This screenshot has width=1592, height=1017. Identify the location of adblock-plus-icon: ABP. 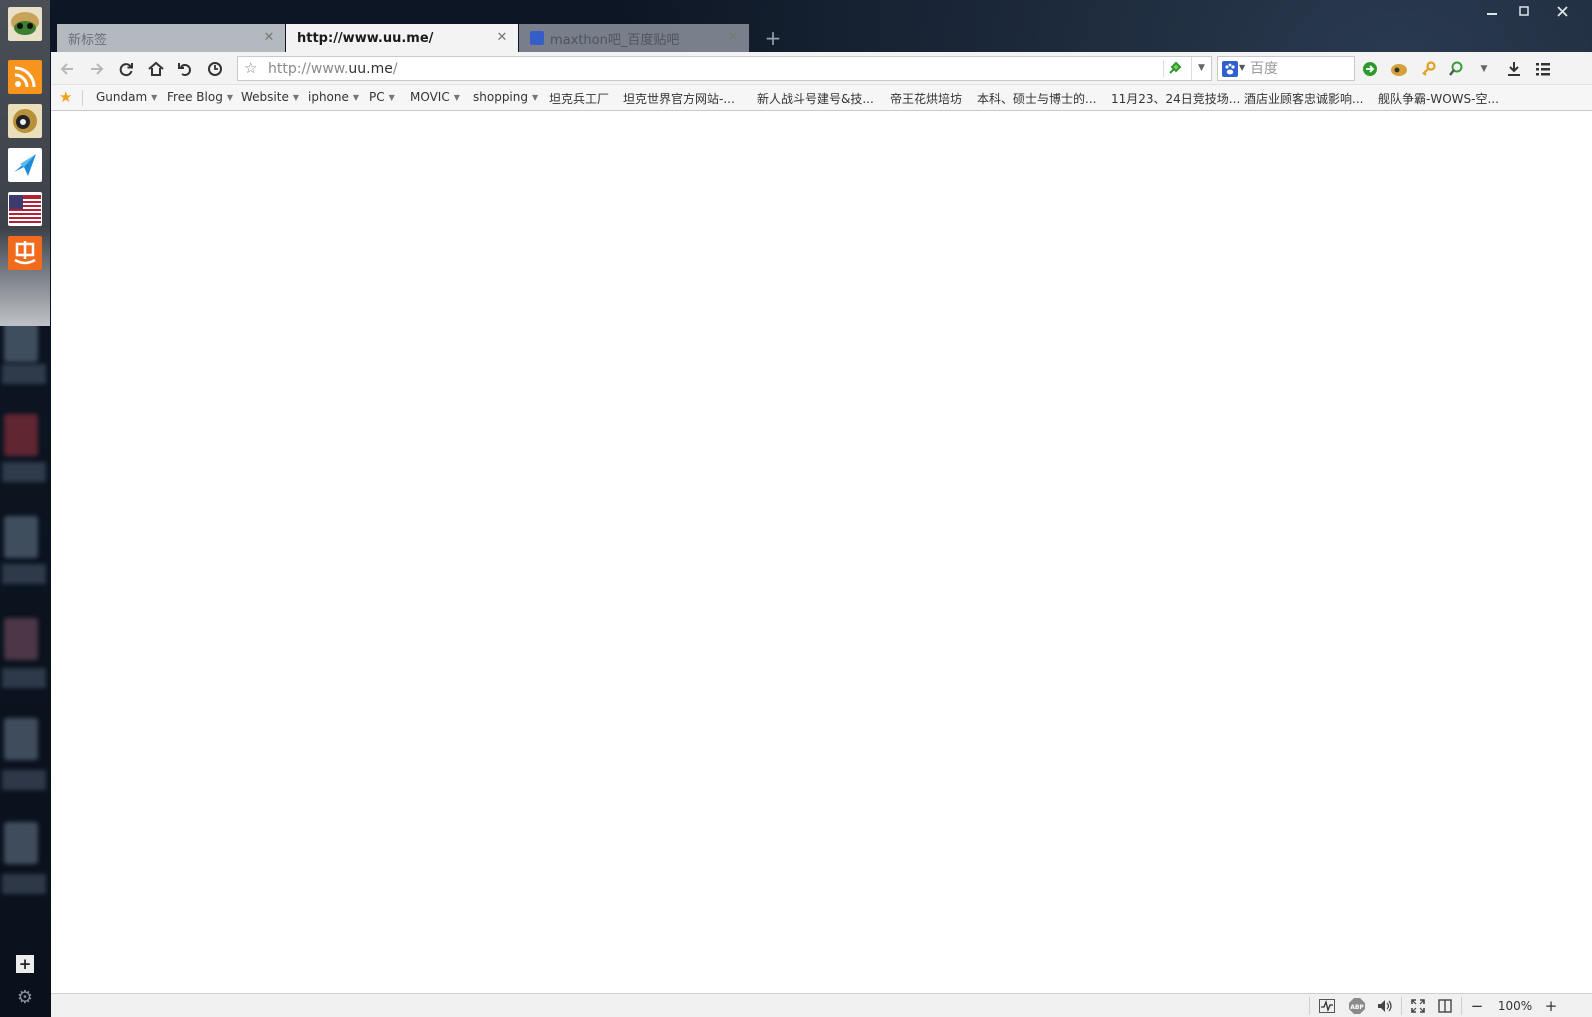
(1357, 1006).